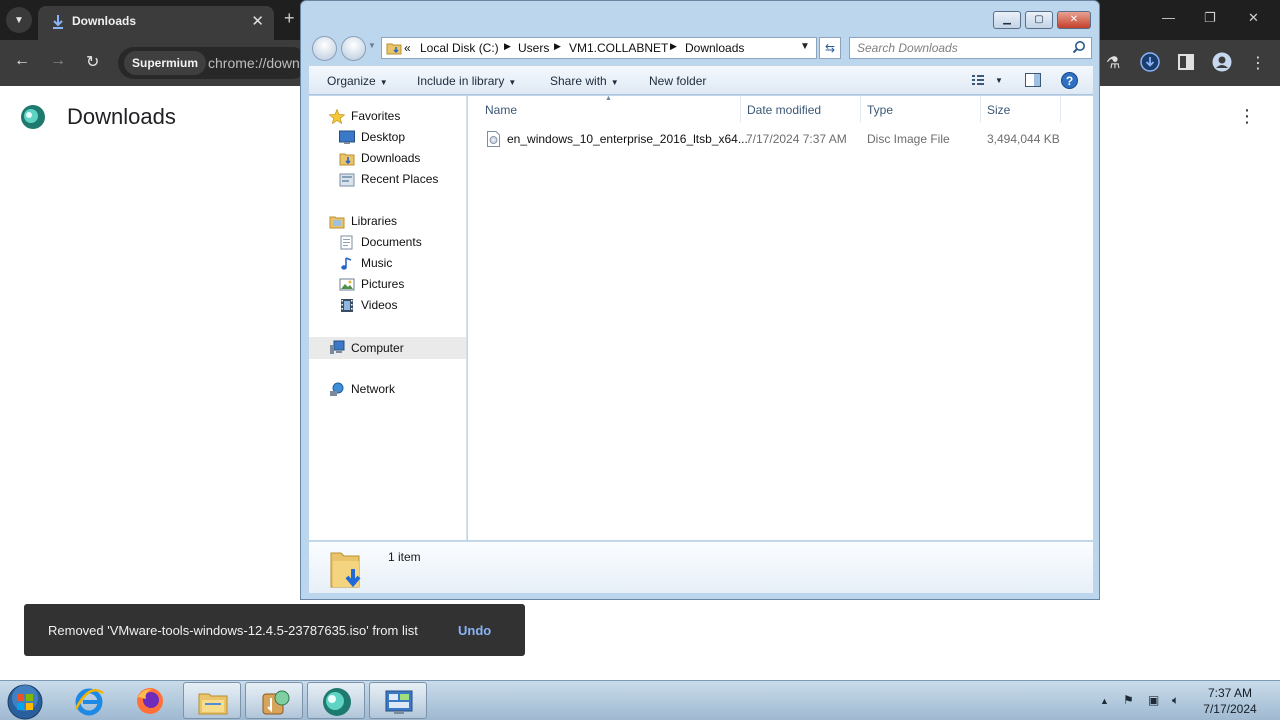 The height and width of the screenshot is (720, 1280). Describe the element at coordinates (89, 700) in the screenshot. I see `taskbar-internet-explorer` at that location.